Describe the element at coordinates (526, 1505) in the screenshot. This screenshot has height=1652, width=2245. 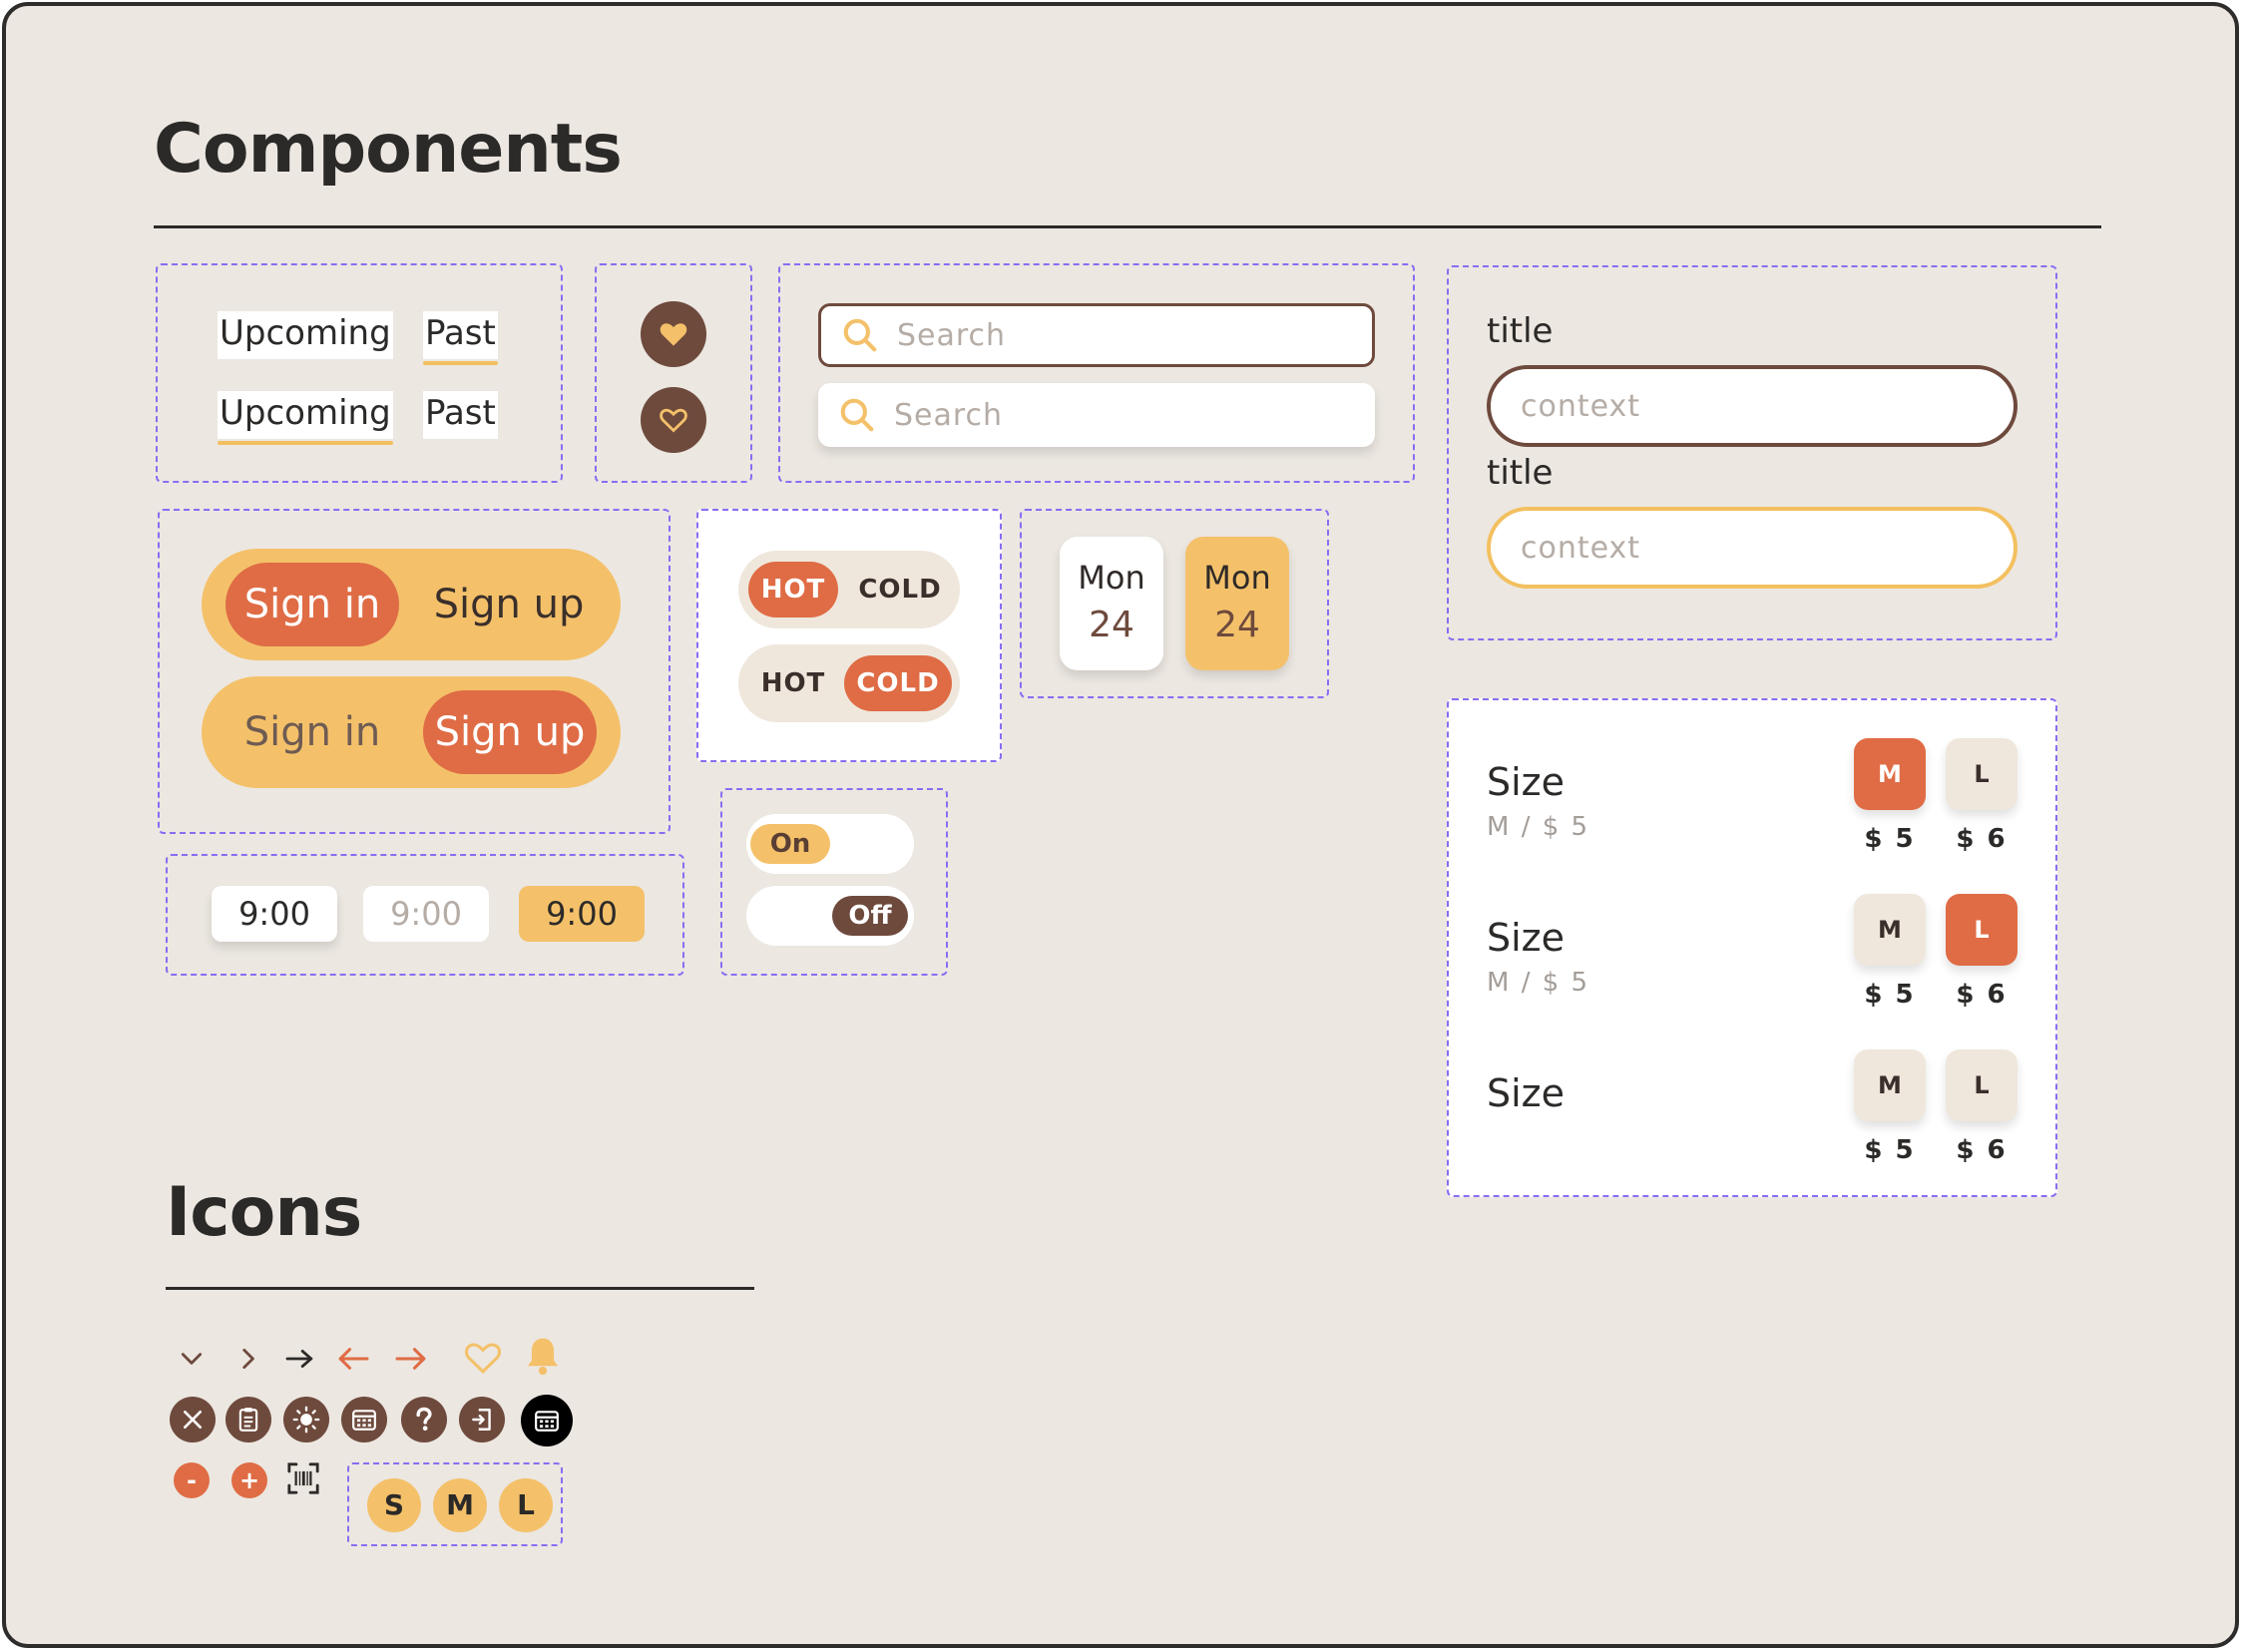
I see `size-l-chip: L` at that location.